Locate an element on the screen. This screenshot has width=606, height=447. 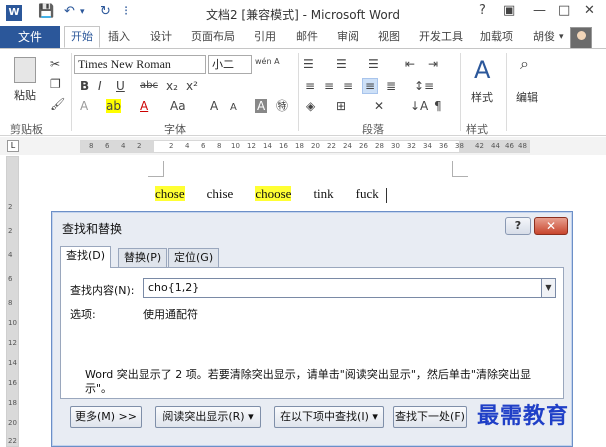
tab-review: 审阅 is located at coordinates (348, 37).